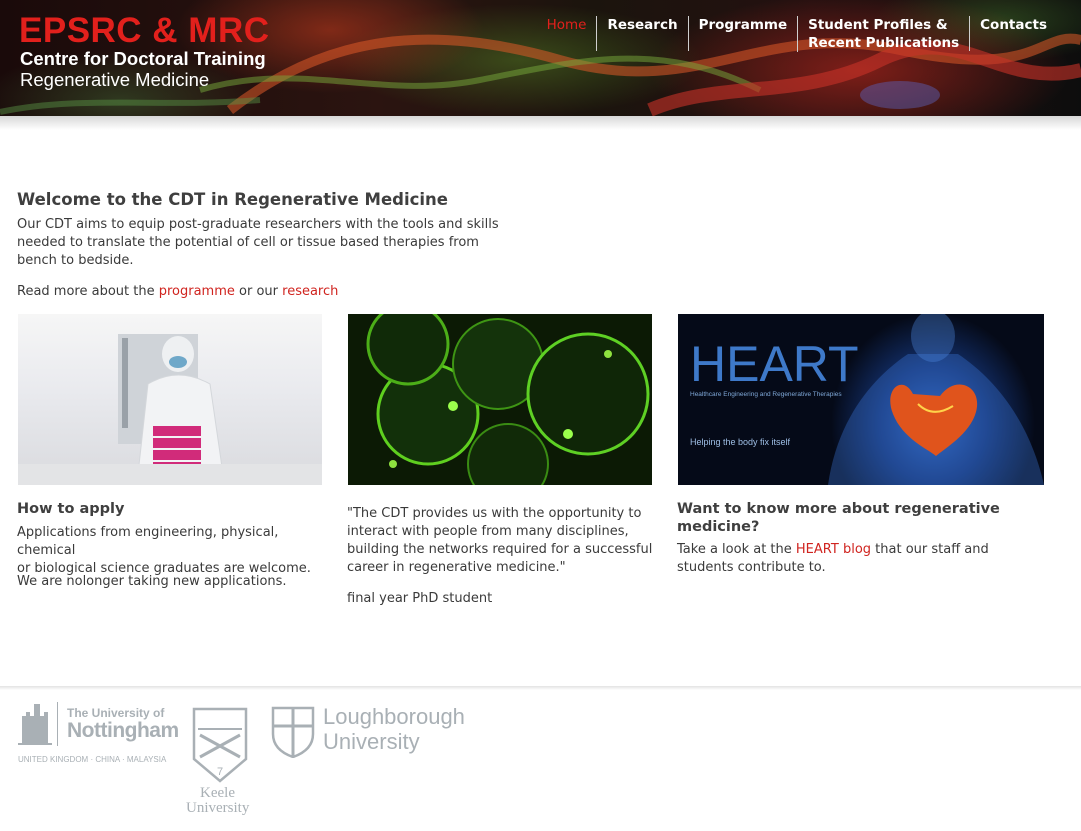  Describe the element at coordinates (742, 33) in the screenshot. I see `nav-programme: Programme` at that location.